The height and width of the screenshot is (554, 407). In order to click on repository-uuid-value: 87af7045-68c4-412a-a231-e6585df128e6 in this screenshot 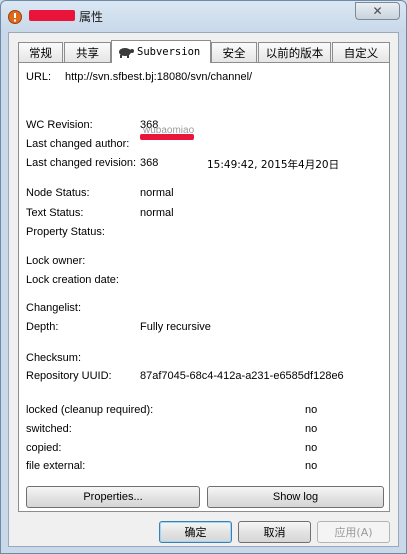, I will do `click(242, 376)`.